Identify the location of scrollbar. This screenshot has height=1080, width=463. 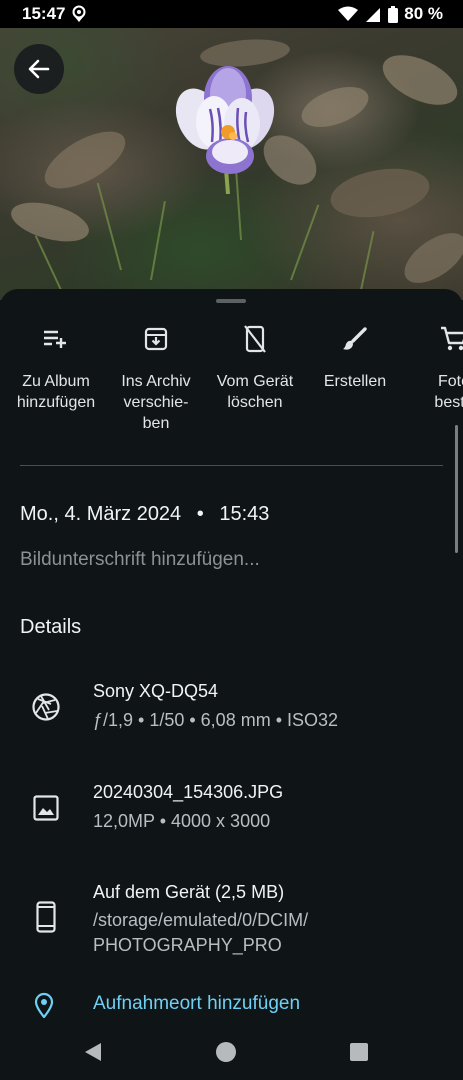
(456, 489).